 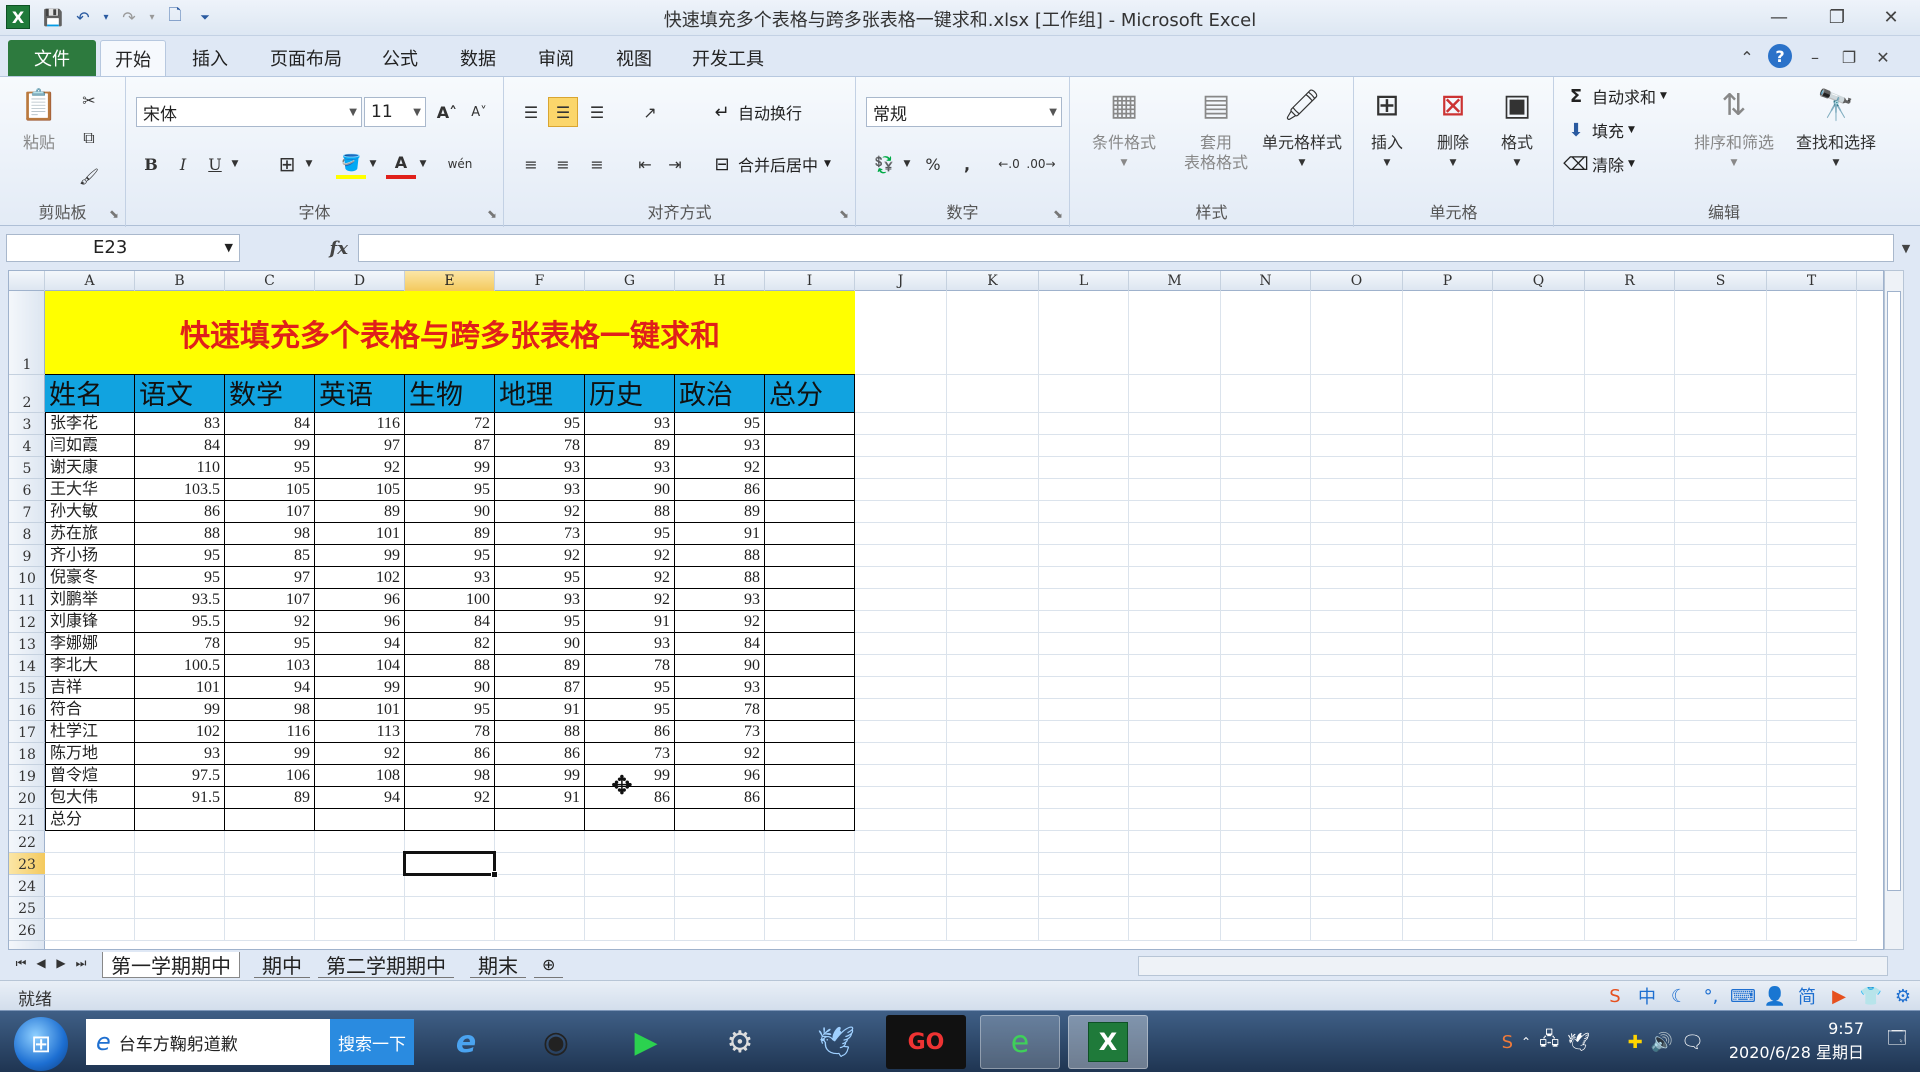 What do you see at coordinates (630, 424) in the screenshot?
I see `cell-g3: 93` at bounding box center [630, 424].